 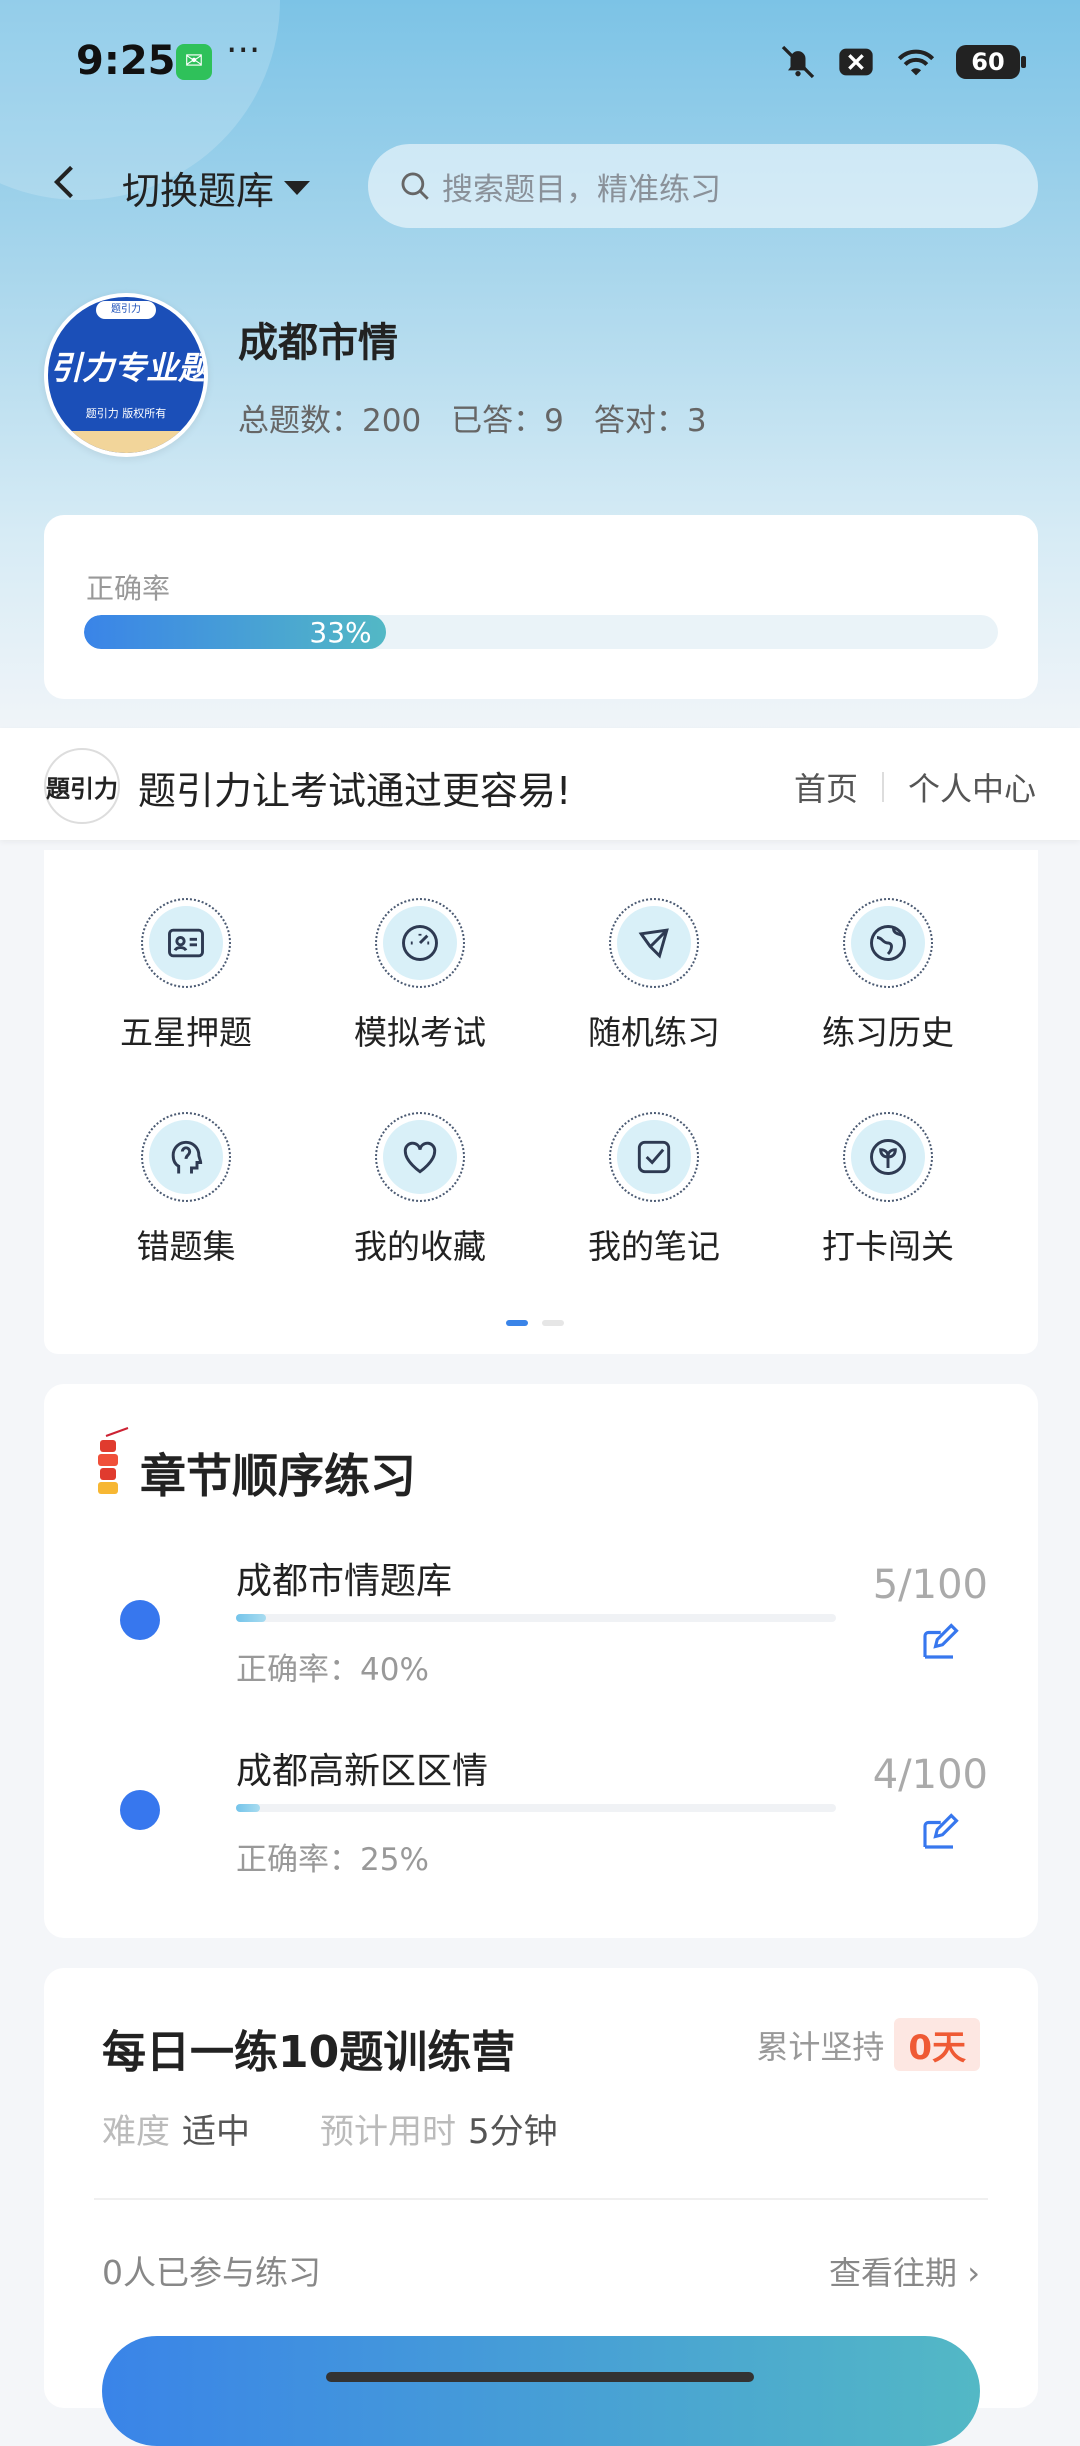 What do you see at coordinates (194, 62) in the screenshot?
I see `wechat-icon: ✉` at bounding box center [194, 62].